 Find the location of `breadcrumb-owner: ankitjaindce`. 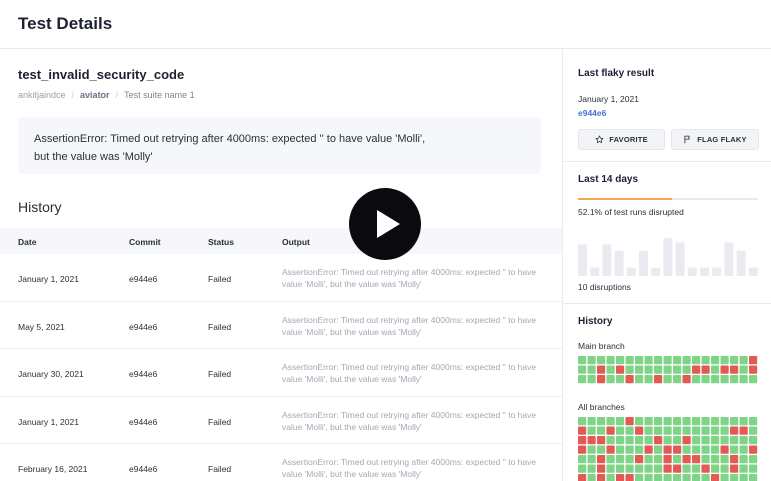

breadcrumb-owner: ankitjaindce is located at coordinates (42, 95).